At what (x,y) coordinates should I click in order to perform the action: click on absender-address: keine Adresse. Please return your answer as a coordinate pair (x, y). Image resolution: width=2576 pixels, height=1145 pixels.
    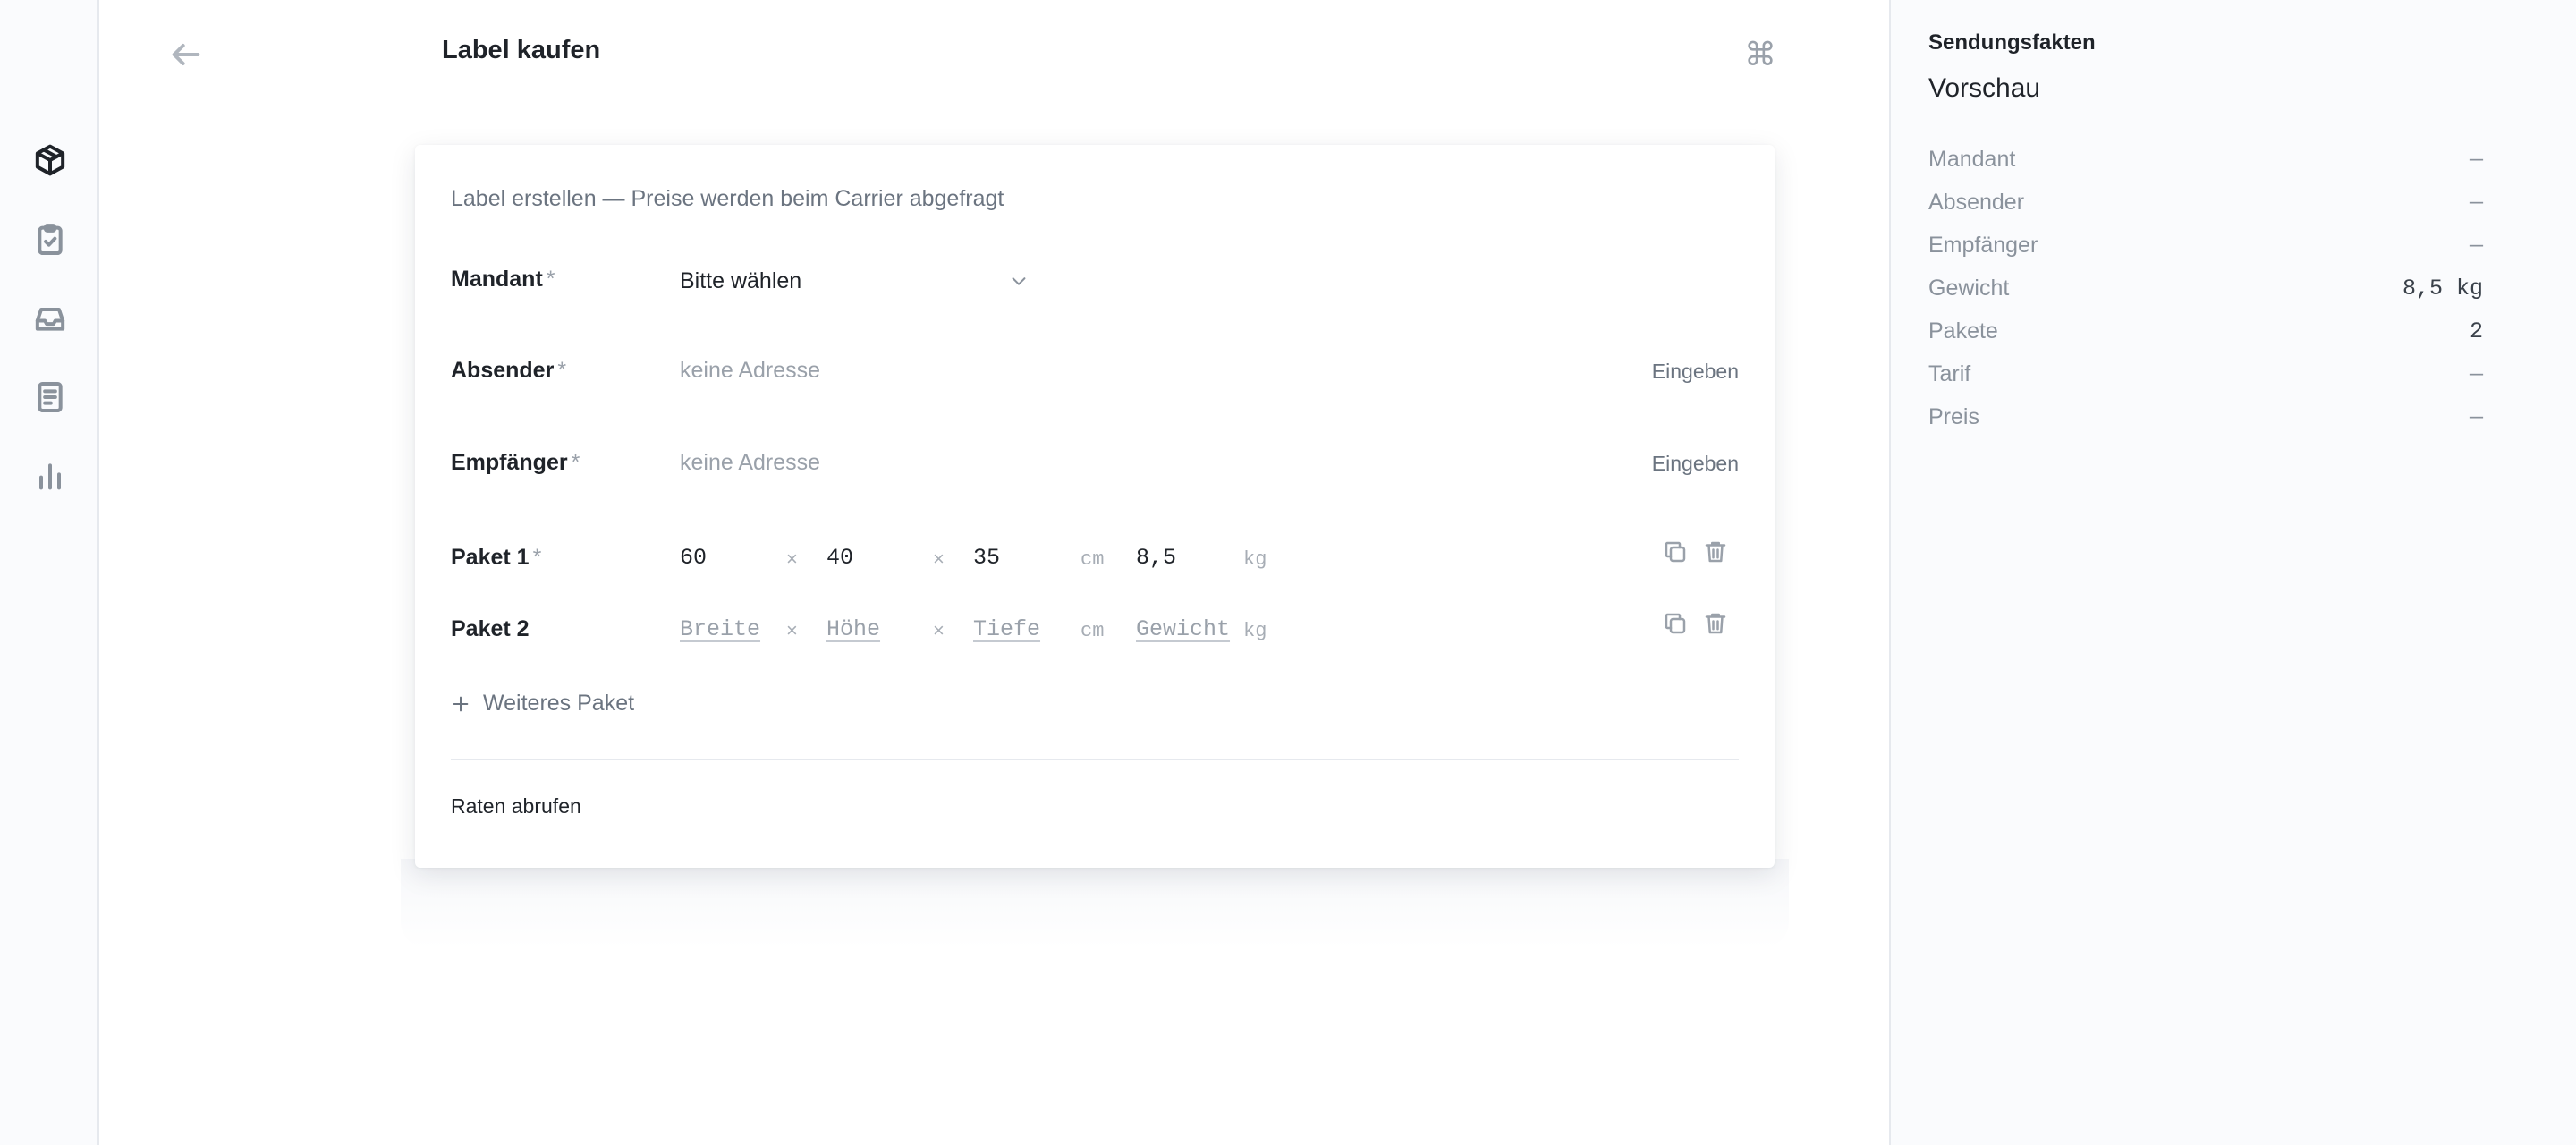
    Looking at the image, I should click on (750, 370).